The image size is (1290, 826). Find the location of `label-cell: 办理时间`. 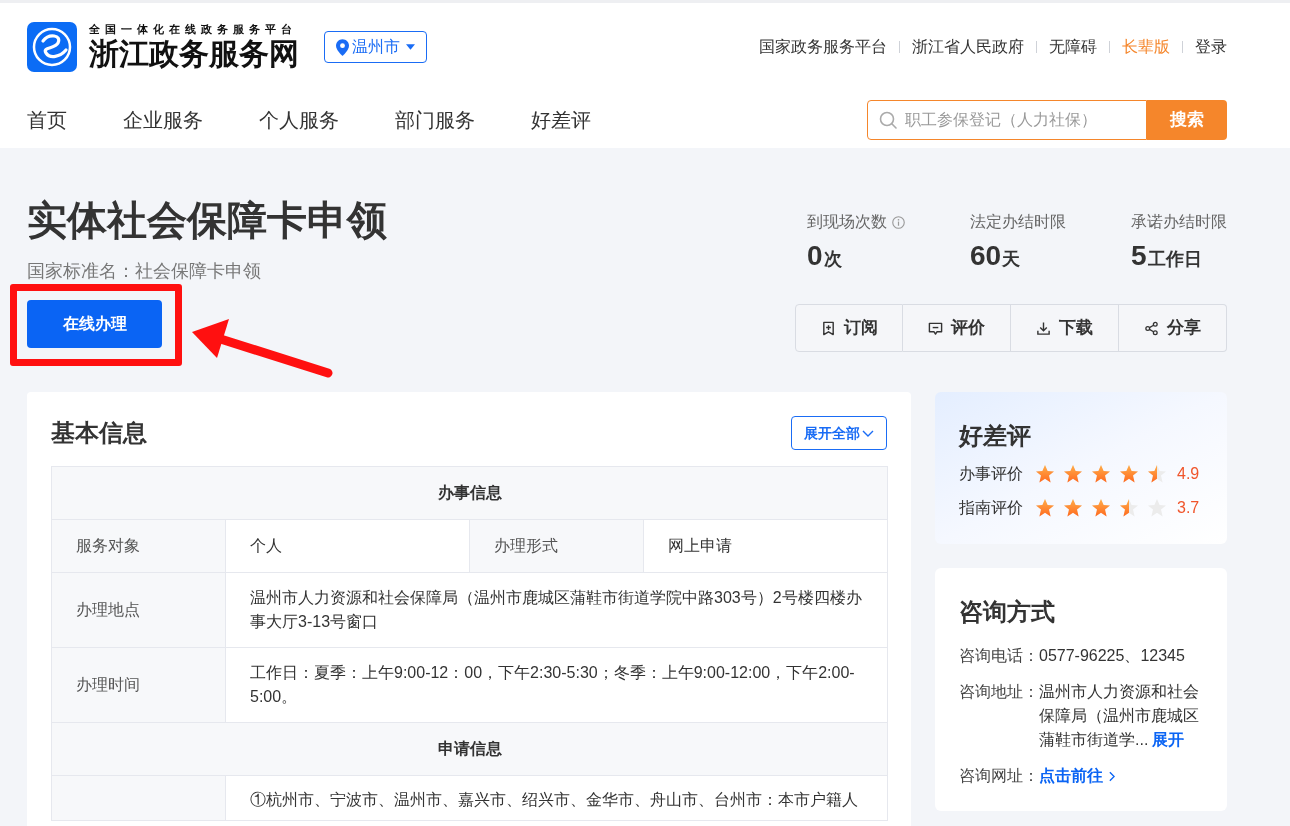

label-cell: 办理时间 is located at coordinates (138, 685).